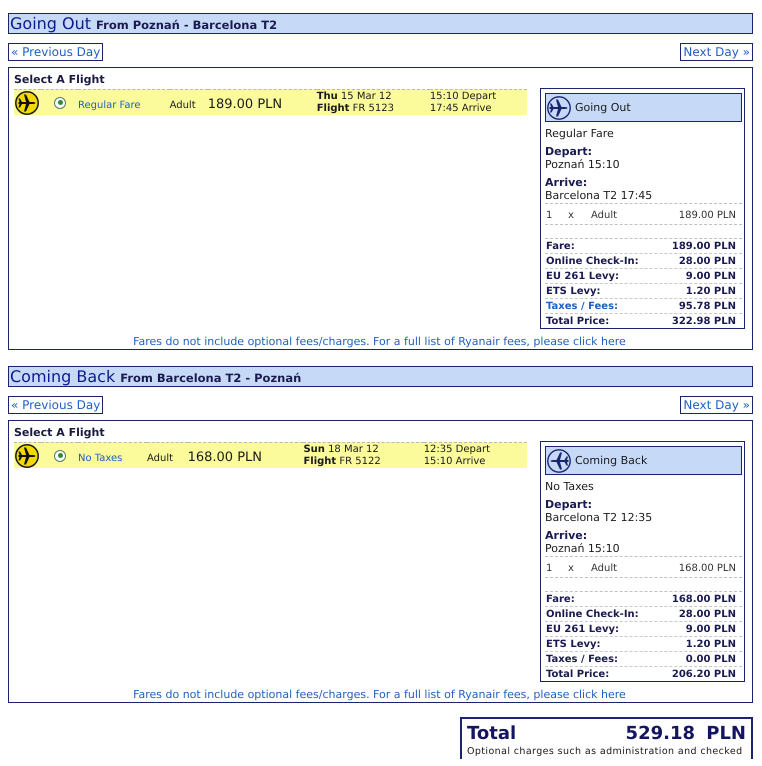 The image size is (762, 766). Describe the element at coordinates (711, 659) in the screenshot. I see `fee-amount: 0.00 PLN` at that location.